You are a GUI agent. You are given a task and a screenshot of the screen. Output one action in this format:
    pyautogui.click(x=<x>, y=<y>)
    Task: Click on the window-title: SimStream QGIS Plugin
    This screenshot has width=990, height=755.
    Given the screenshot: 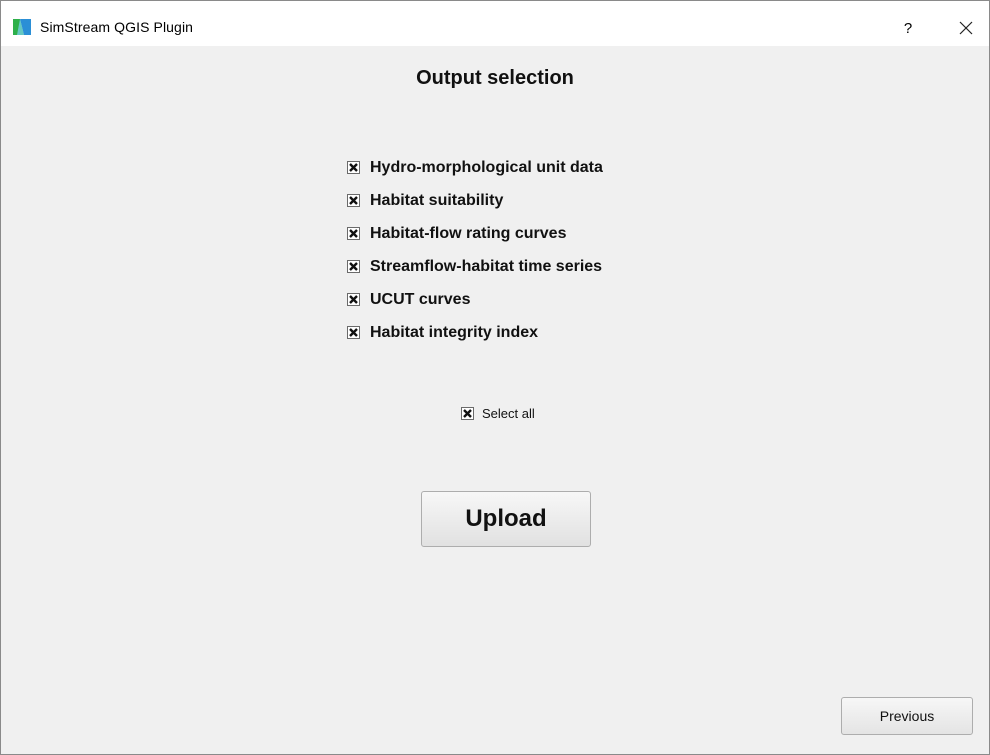 What is the action you would take?
    pyautogui.click(x=117, y=27)
    